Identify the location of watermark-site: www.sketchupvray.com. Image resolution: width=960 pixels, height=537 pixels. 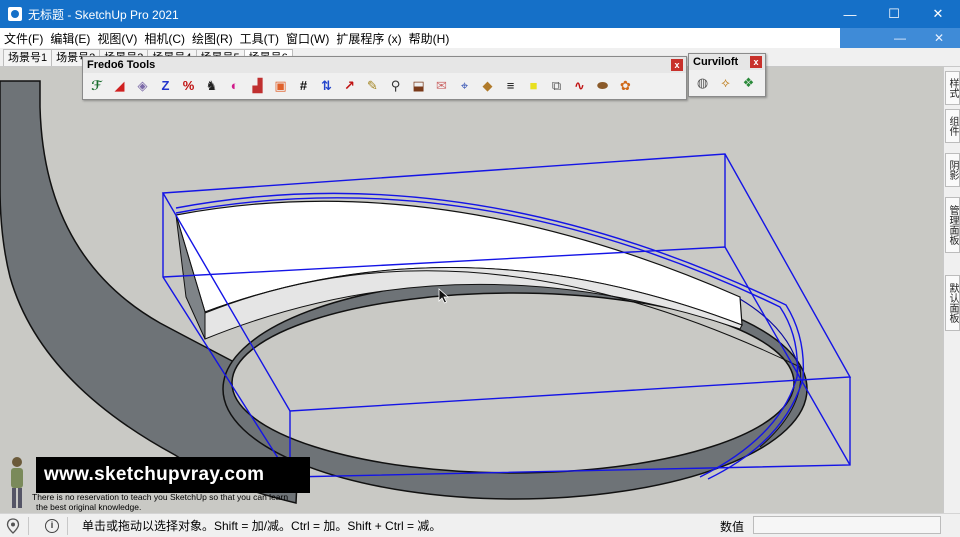
(173, 475).